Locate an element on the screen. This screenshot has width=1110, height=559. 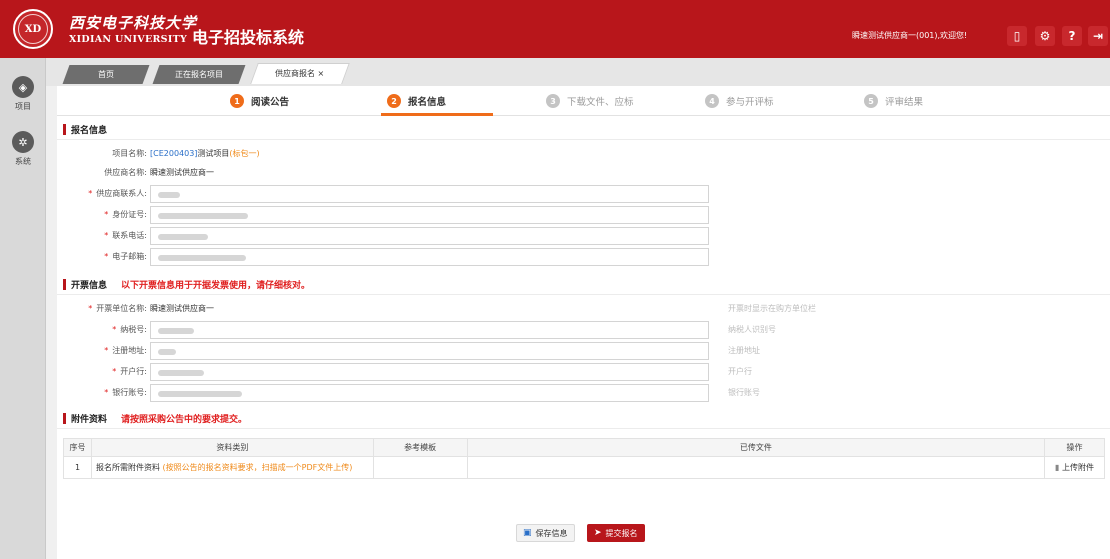
invoice-note: 以下开票信息用于开据发票使用，请仔细核对。 is located at coordinates (216, 285).